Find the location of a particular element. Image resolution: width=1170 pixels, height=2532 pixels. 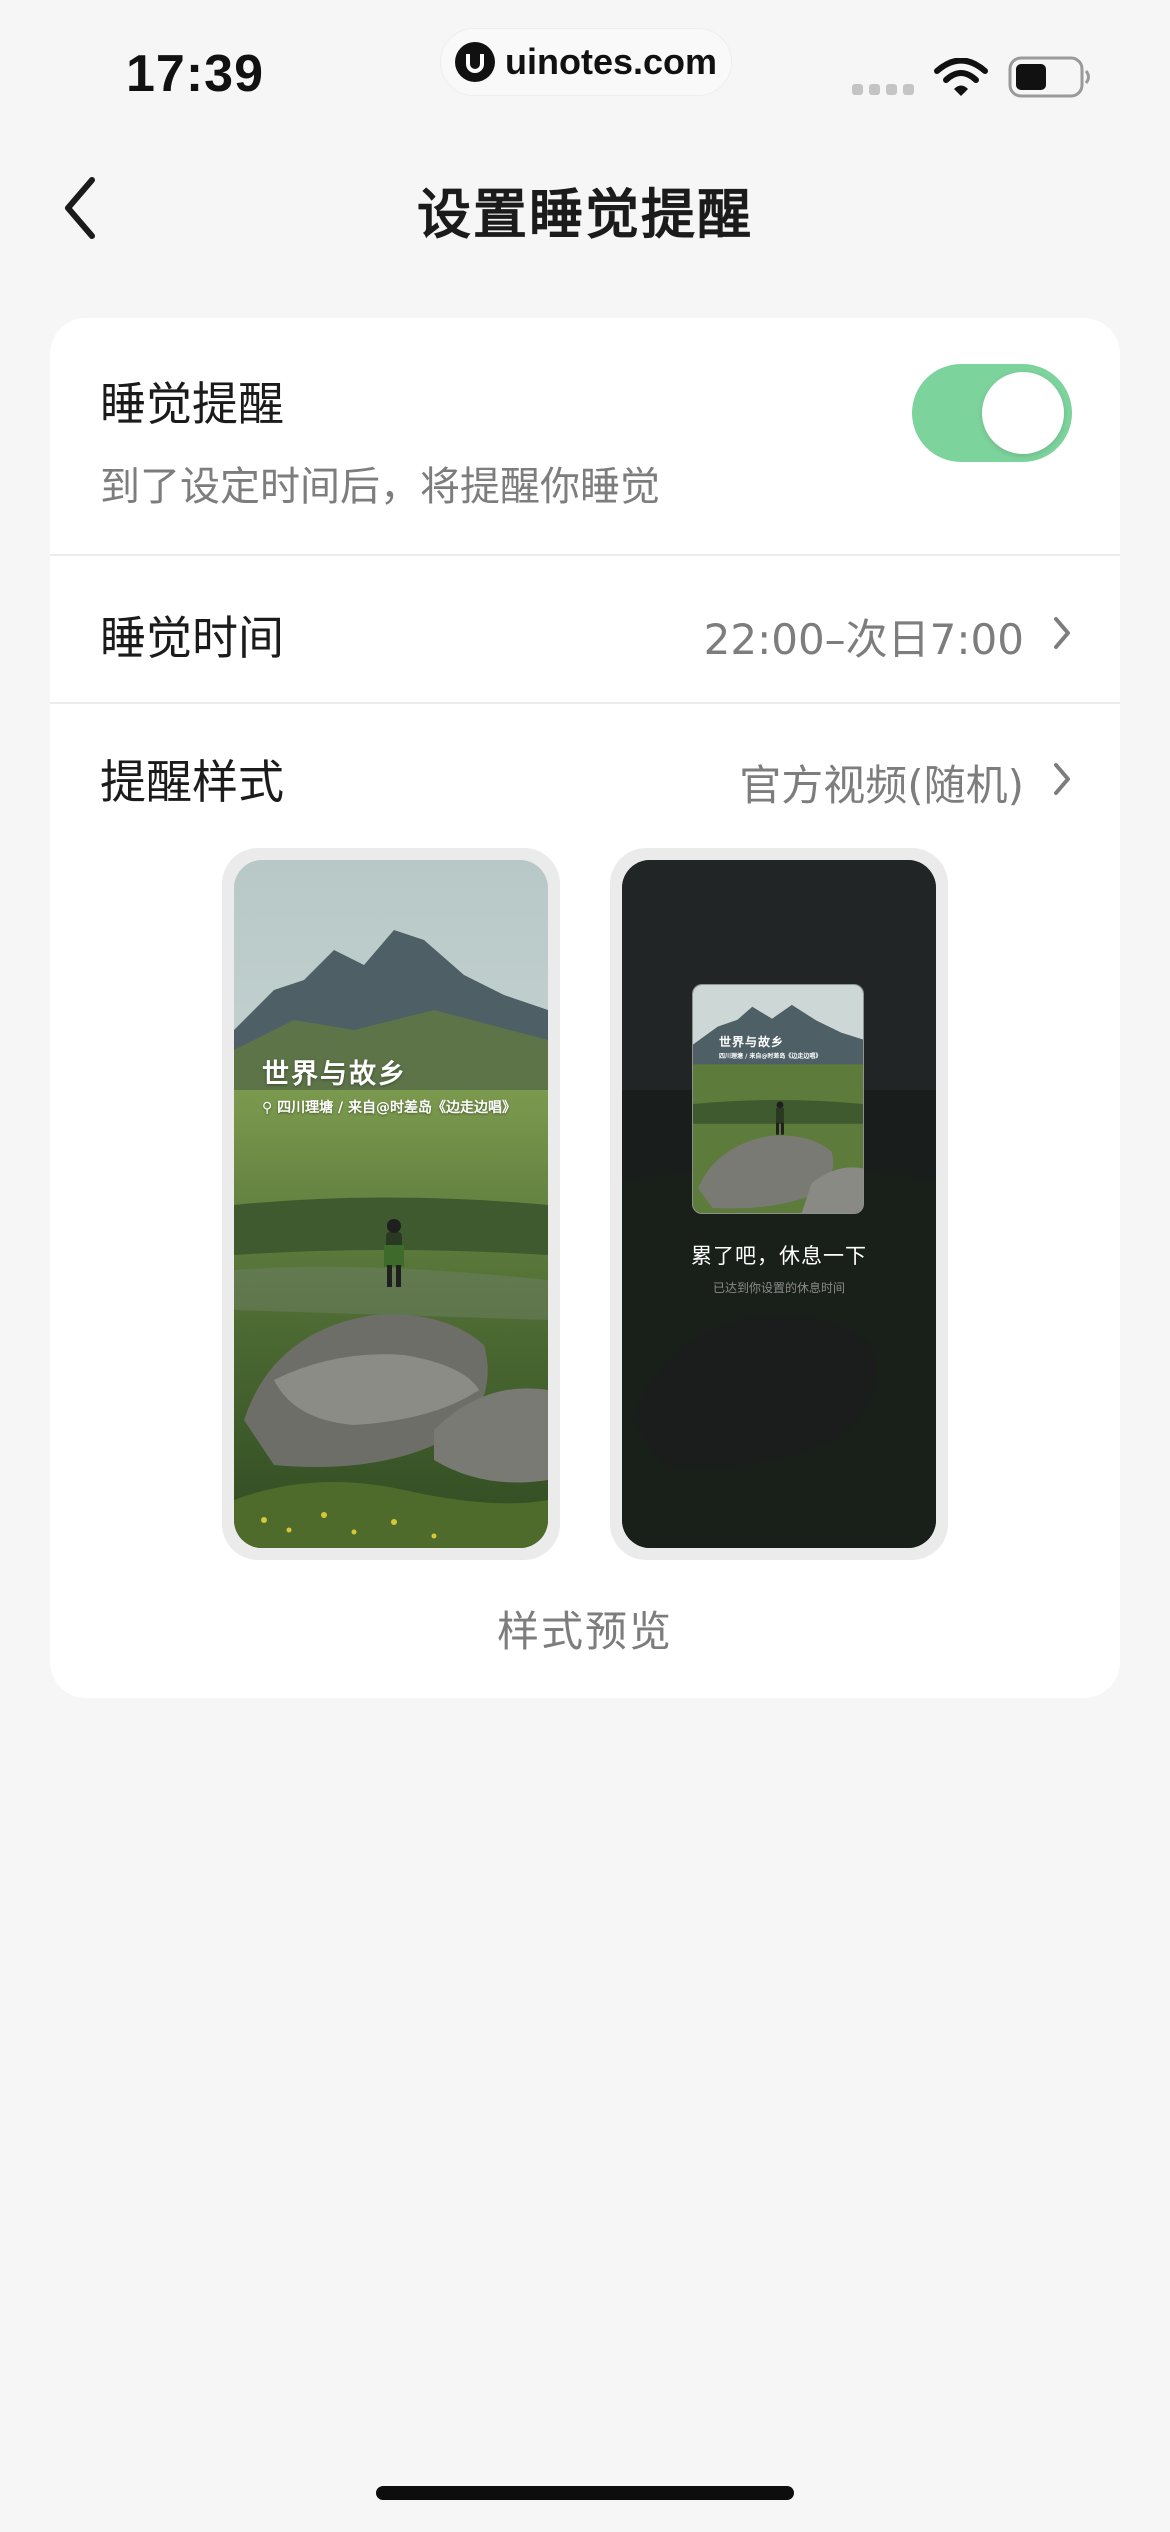

toggle-knob is located at coordinates (1023, 413).